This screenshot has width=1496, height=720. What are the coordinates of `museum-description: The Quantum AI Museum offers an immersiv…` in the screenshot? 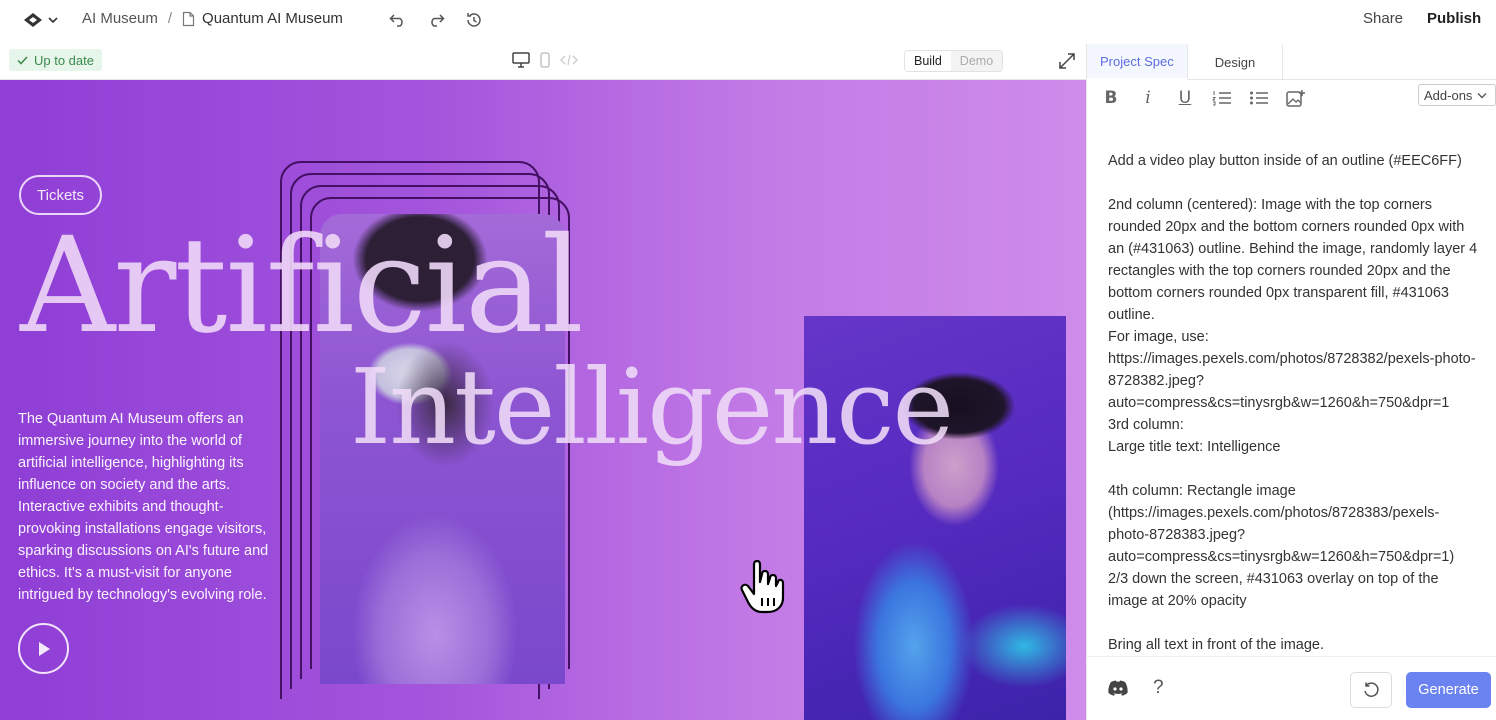 It's located at (143, 507).